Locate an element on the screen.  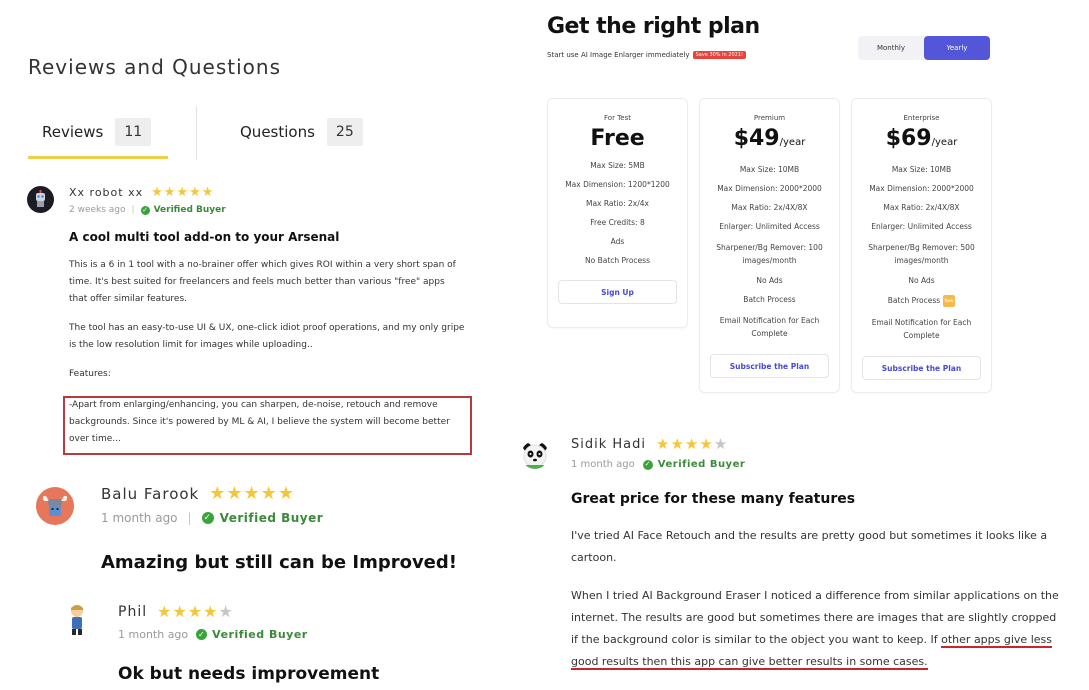
plan-price: $49/year is located at coordinates (769, 141).